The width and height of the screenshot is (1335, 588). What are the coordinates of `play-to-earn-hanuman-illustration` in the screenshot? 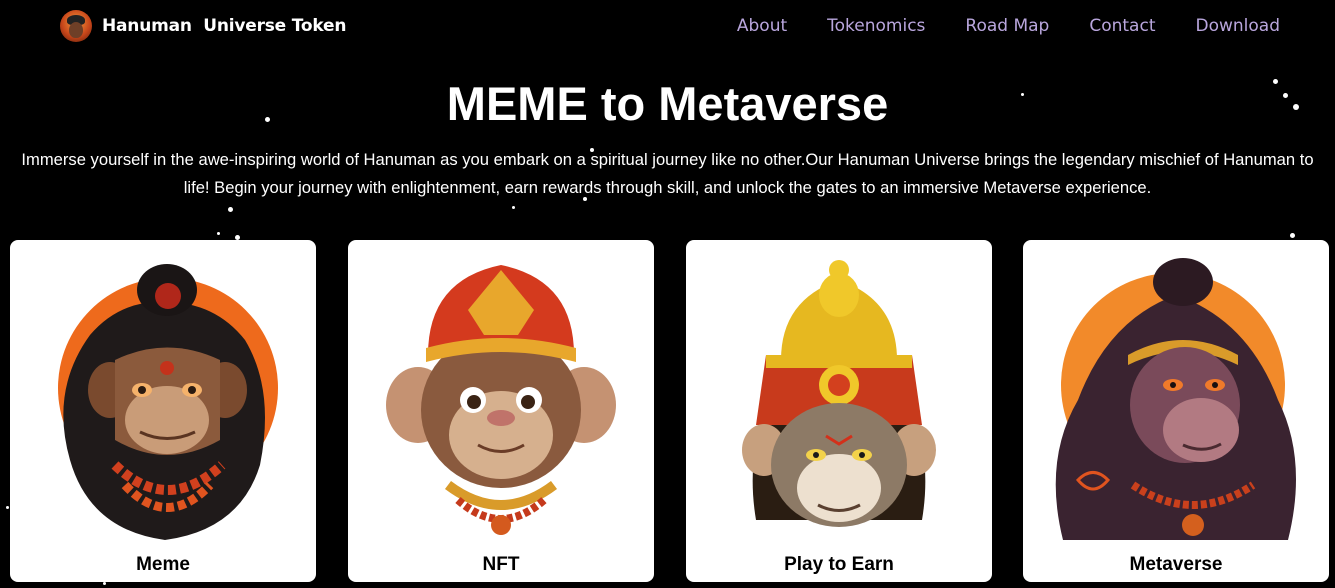 It's located at (839, 393).